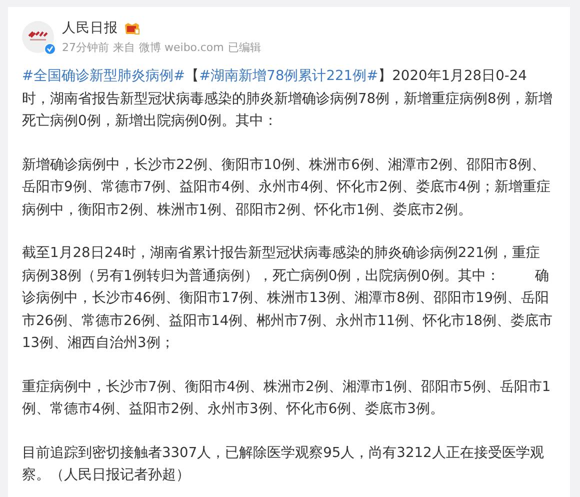  Describe the element at coordinates (244, 47) in the screenshot. I see `meta-text: 已编辑` at that location.